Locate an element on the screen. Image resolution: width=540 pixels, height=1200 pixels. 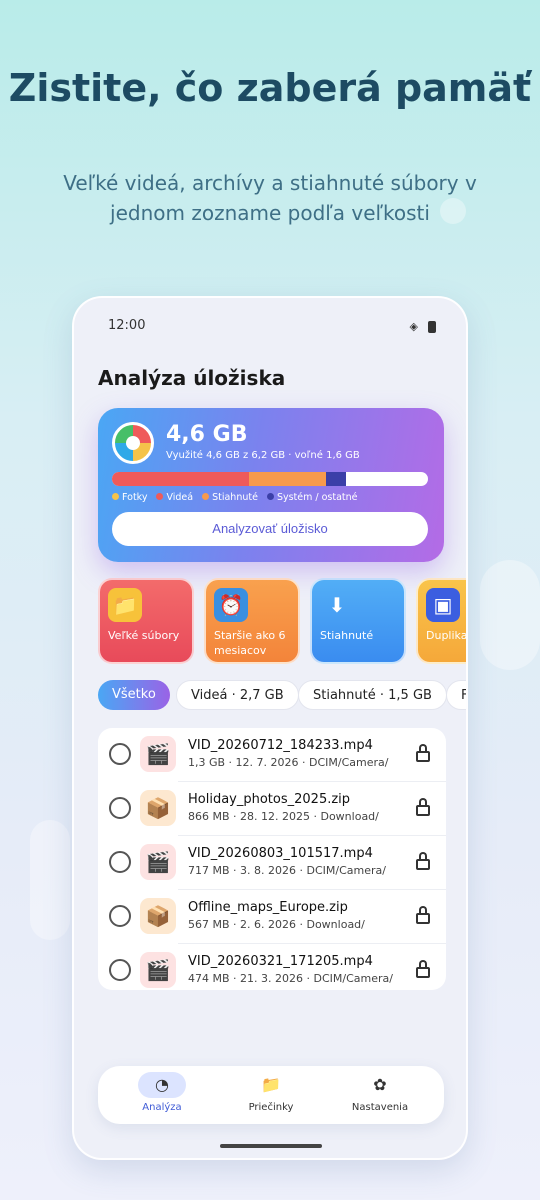
file-meta: 1,3 GB · 12. 7. 2026 · DCIM/Camera/ is located at coordinates (288, 762).